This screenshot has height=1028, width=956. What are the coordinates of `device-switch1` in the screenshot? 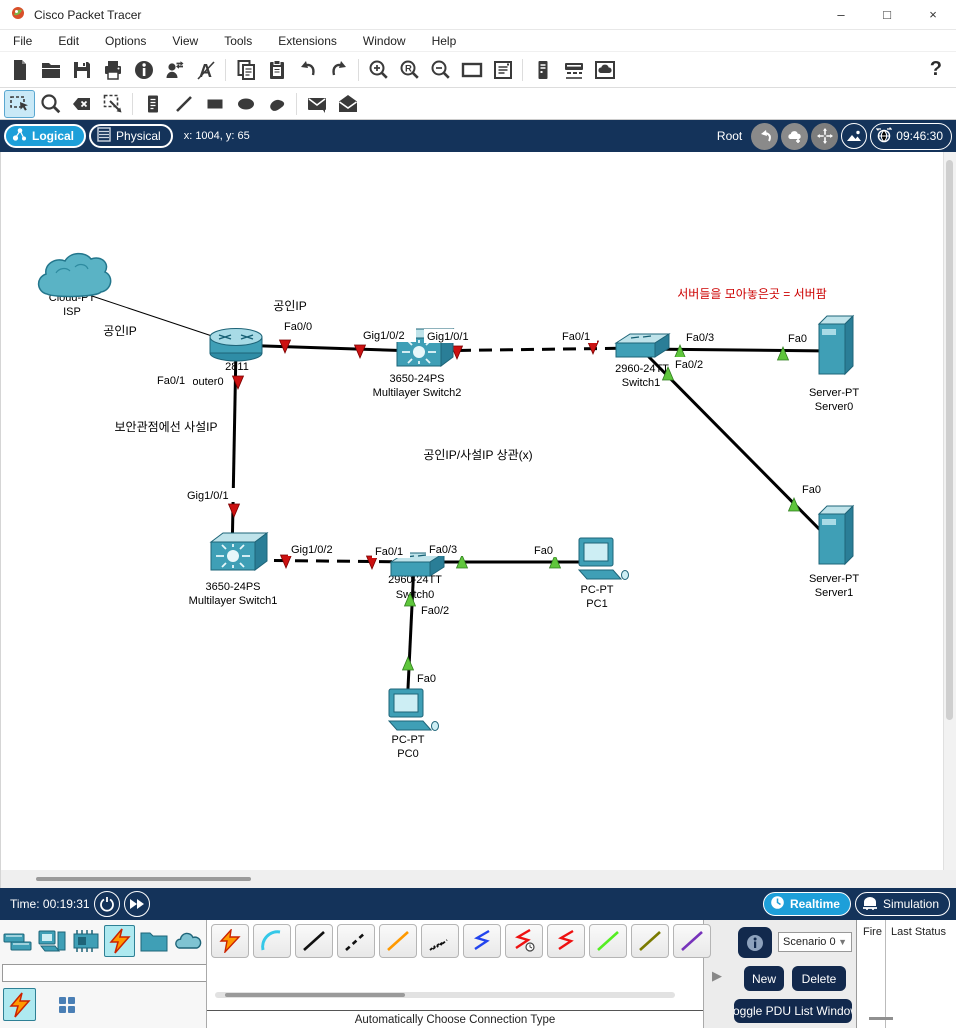 It's located at (642, 345).